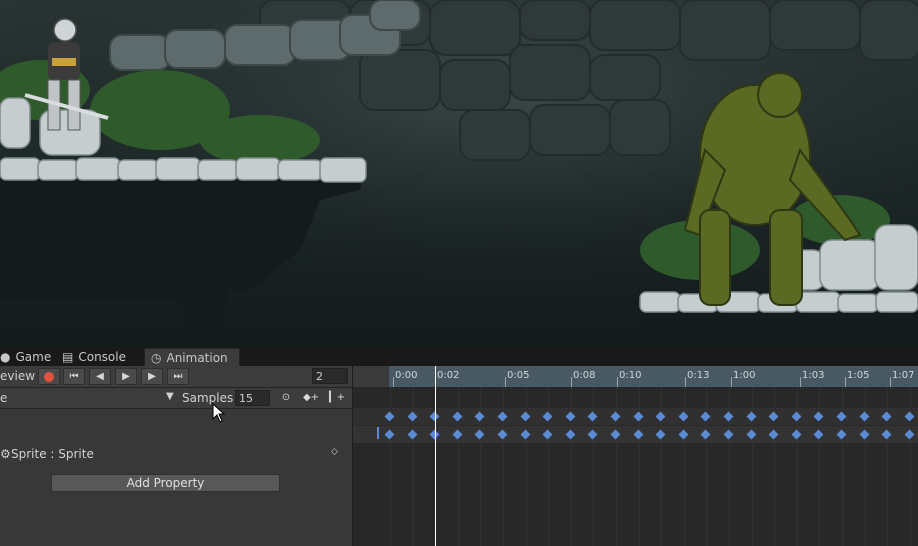 The image size is (918, 546). I want to click on ruler-tick-label: 0:08, so click(584, 375).